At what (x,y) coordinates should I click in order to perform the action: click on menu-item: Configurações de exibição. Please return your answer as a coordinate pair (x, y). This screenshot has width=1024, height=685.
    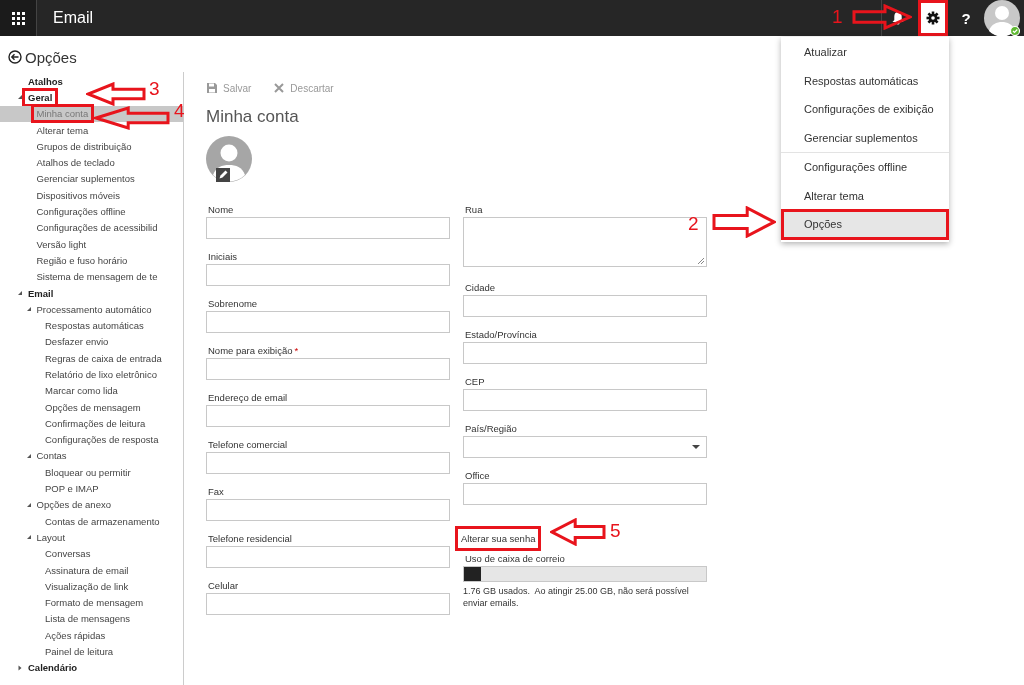
    Looking at the image, I should click on (865, 109).